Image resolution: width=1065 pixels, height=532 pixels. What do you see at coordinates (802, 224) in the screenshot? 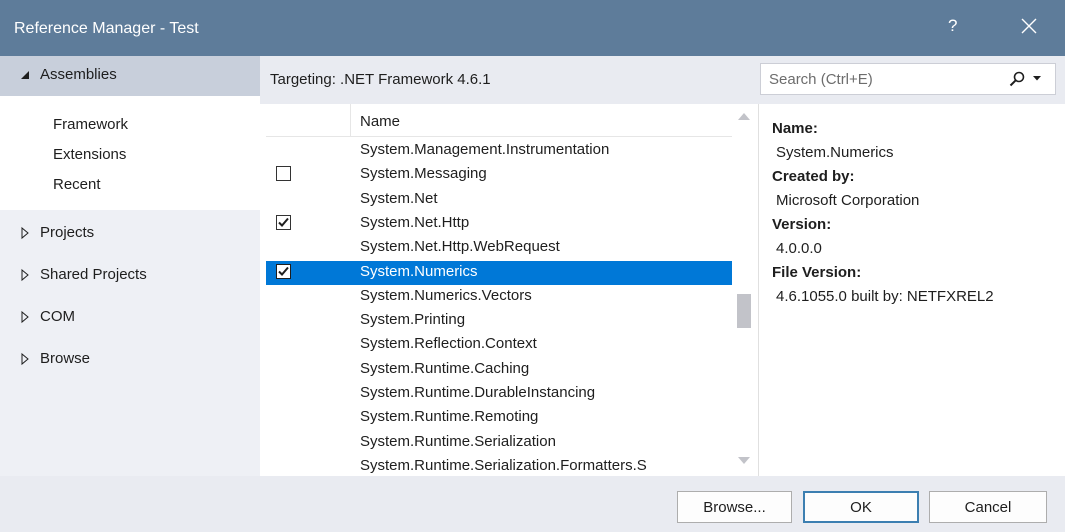
I see `detail-version-label: Version:` at bounding box center [802, 224].